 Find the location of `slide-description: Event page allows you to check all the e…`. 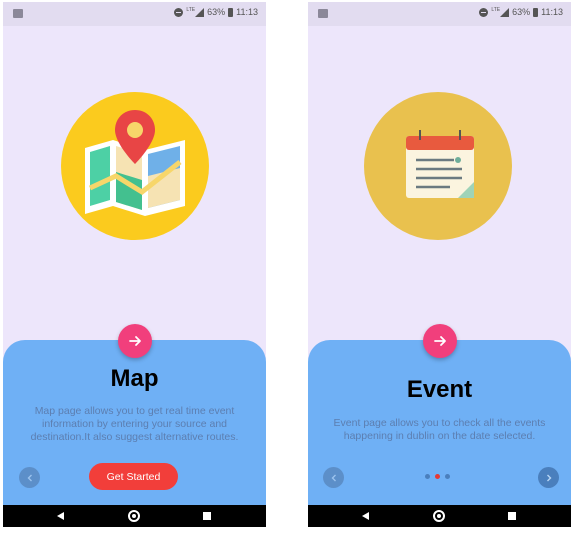

slide-description: Event page allows you to check all the e… is located at coordinates (439, 429).